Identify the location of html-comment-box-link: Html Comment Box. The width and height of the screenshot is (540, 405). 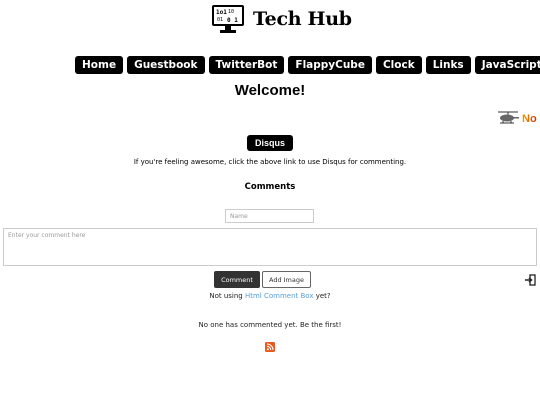
(279, 296).